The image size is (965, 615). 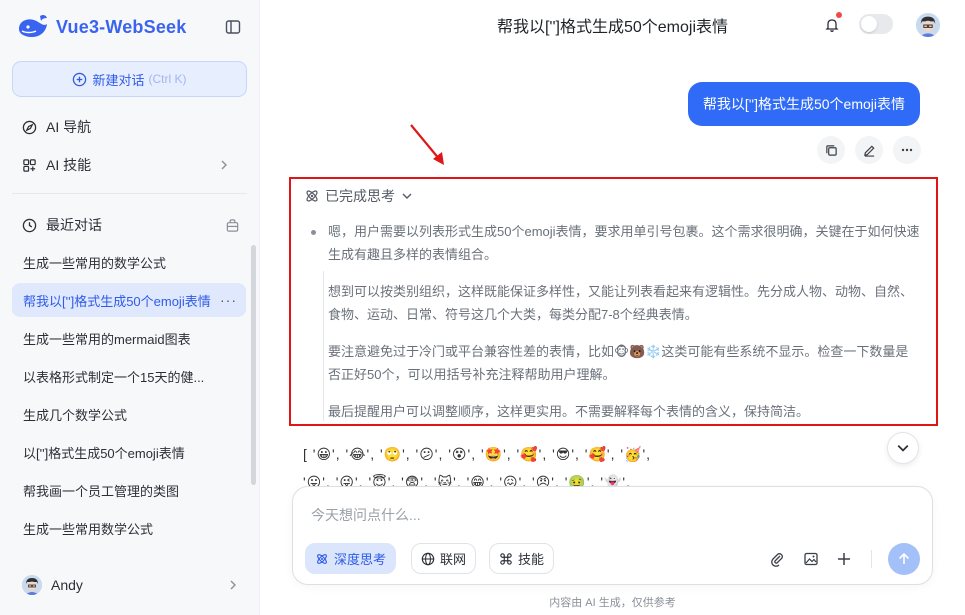 I want to click on sidebar-scrollbar, so click(x=253, y=365).